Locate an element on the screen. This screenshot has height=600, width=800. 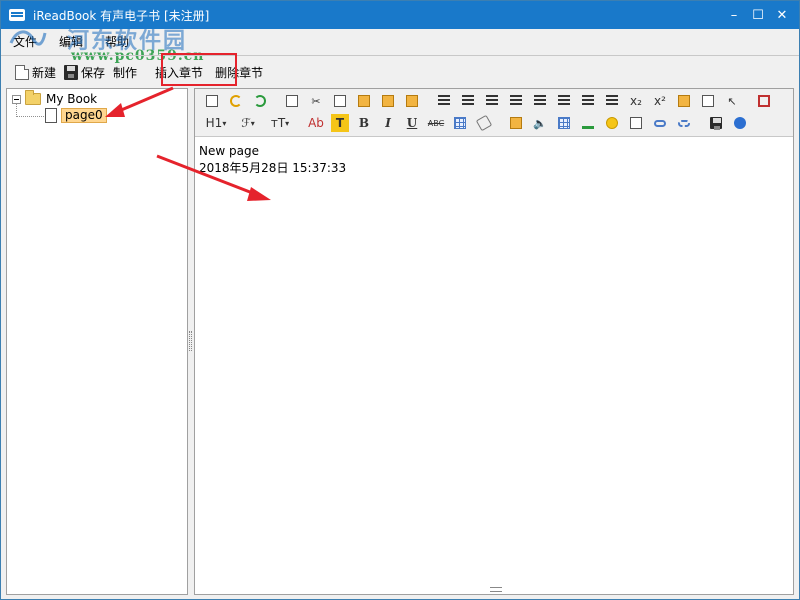
align-center-button is located at coordinates (468, 101).